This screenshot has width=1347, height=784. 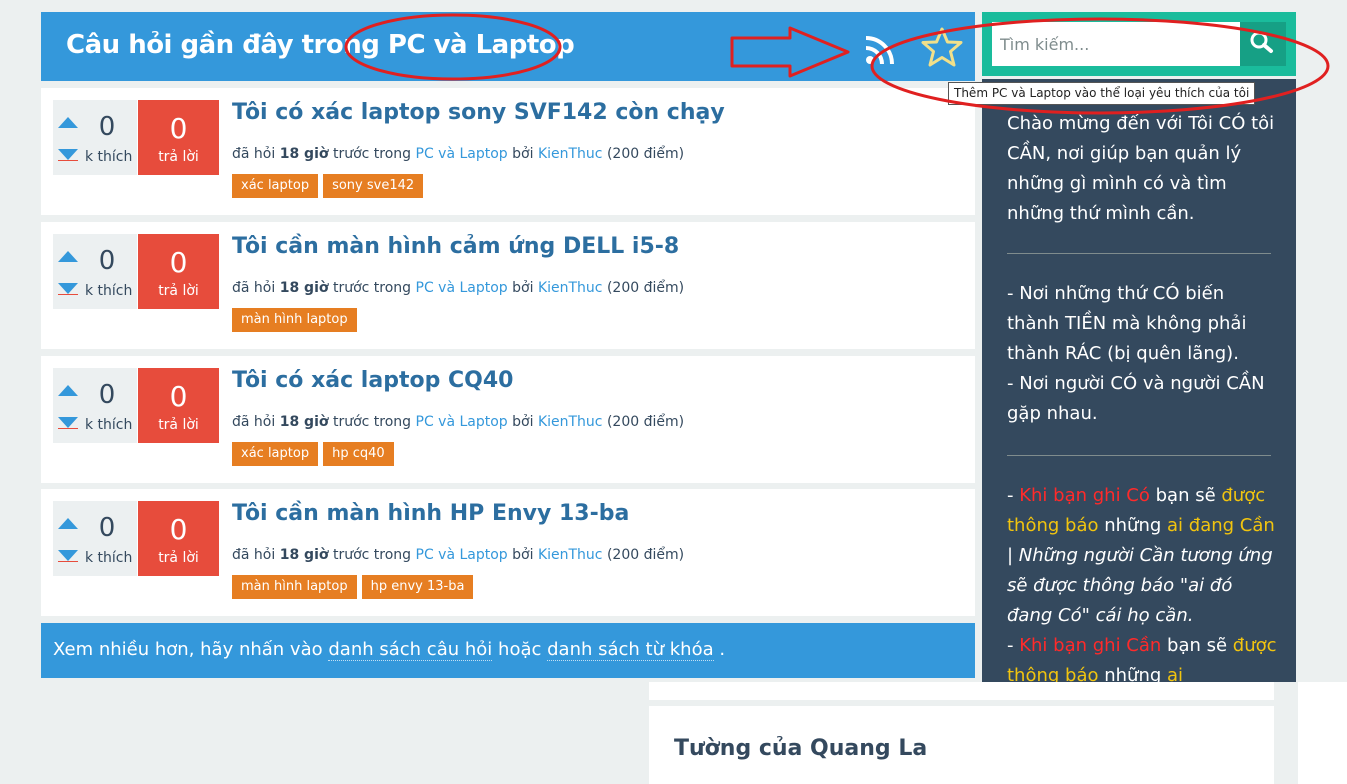 I want to click on search-button, so click(x=1263, y=44).